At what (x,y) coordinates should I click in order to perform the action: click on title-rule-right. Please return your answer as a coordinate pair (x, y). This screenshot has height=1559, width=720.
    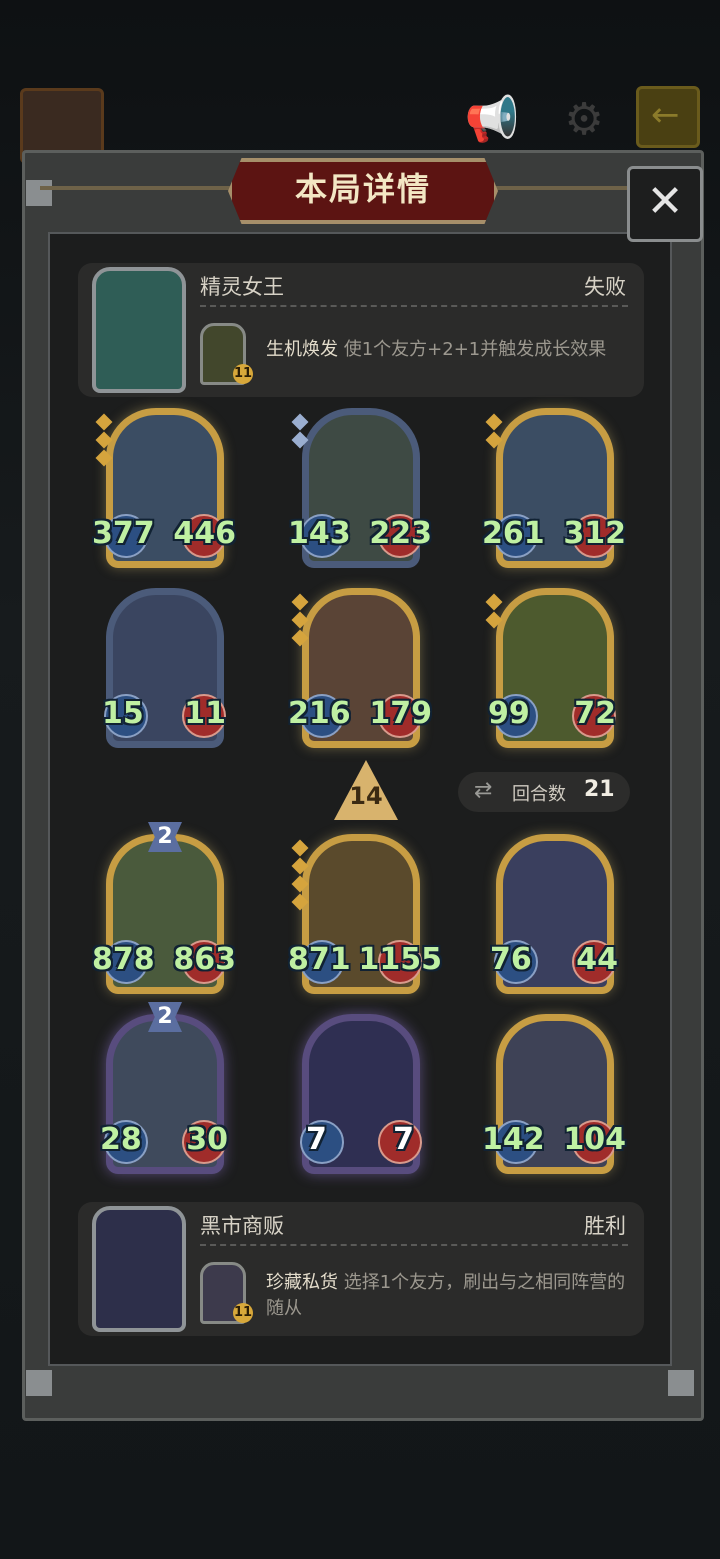
    Looking at the image, I should click on (558, 188).